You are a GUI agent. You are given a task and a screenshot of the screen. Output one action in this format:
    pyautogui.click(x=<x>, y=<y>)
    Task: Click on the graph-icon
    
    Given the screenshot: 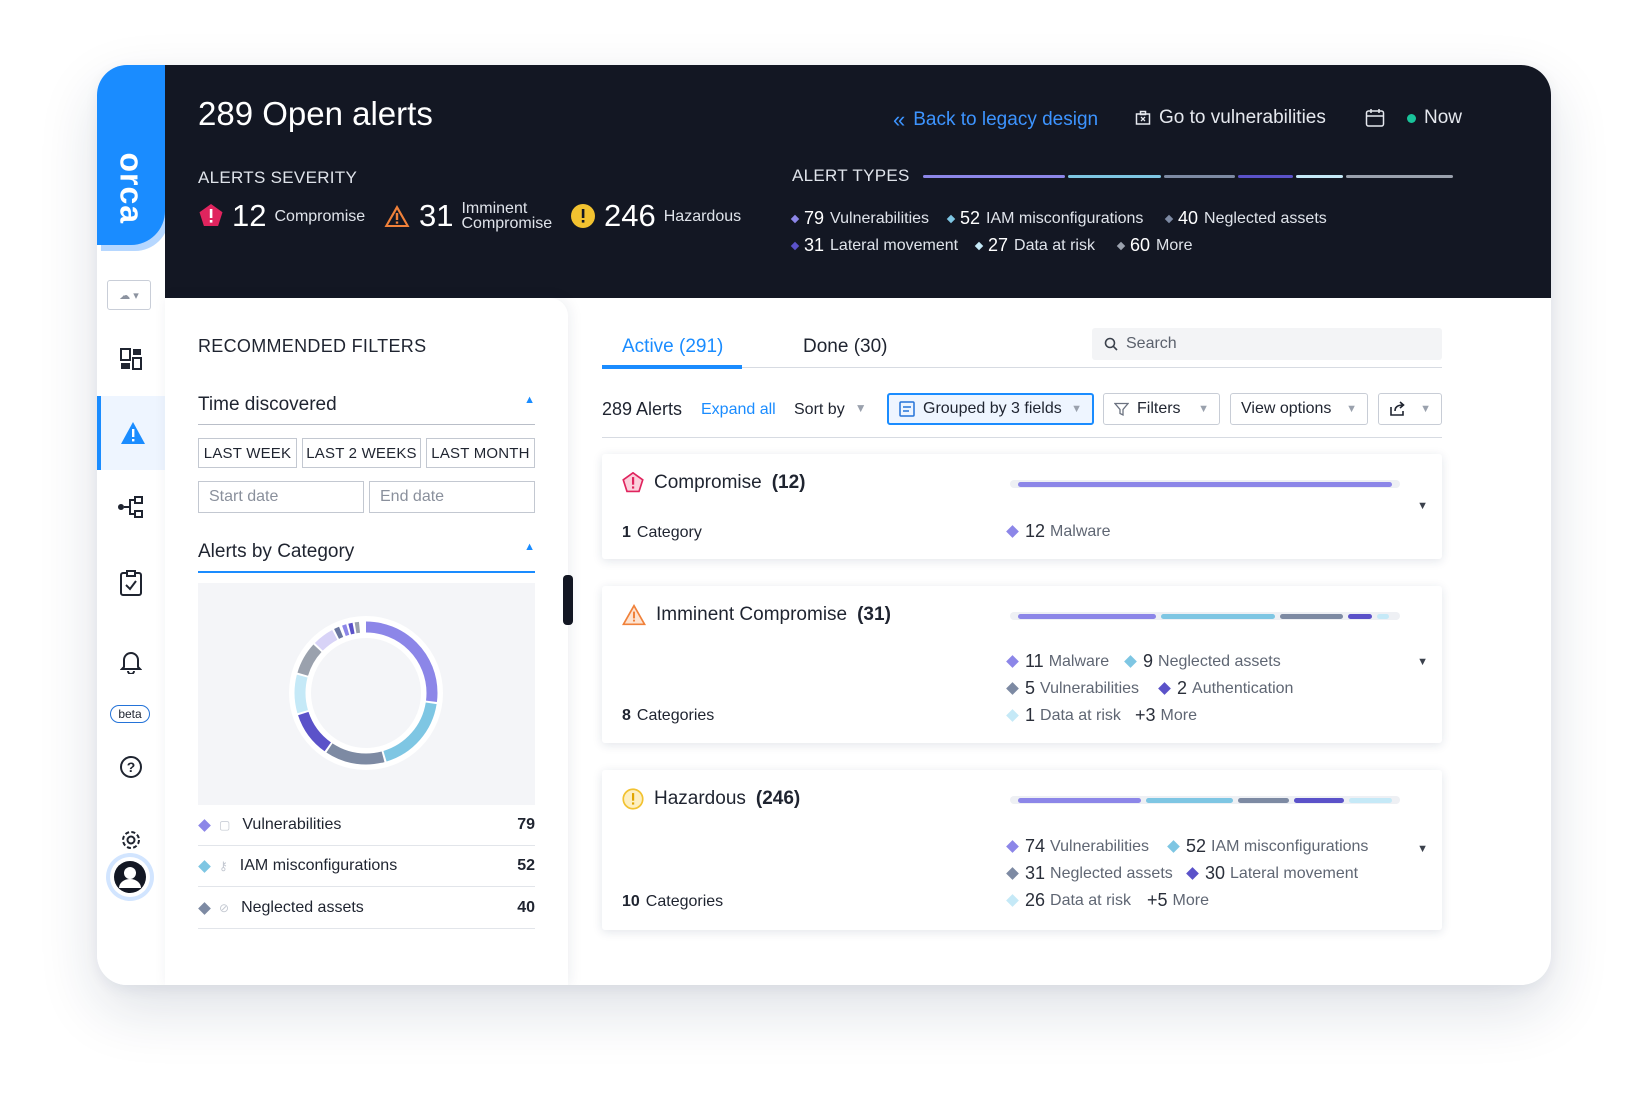 What is the action you would take?
    pyautogui.click(x=130, y=507)
    